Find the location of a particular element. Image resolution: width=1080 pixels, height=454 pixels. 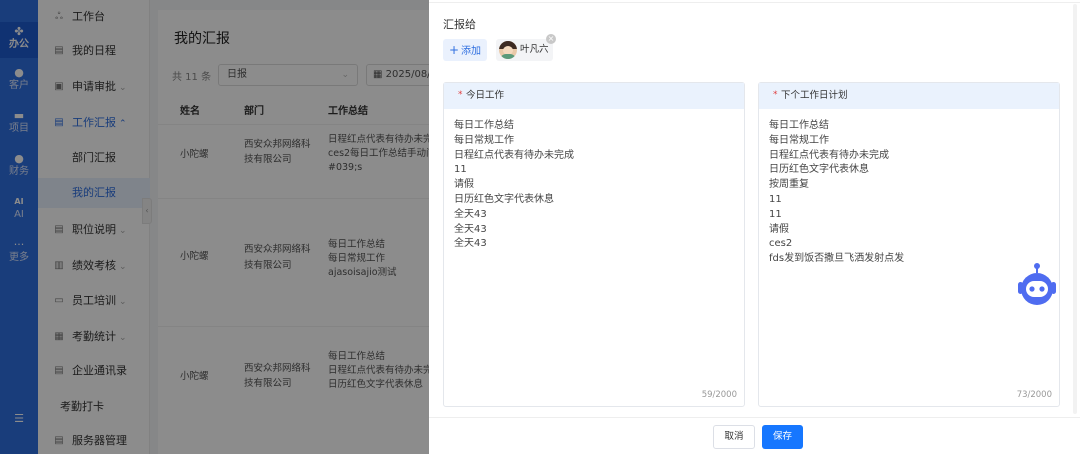

char-counter: 59/2000 is located at coordinates (719, 395).